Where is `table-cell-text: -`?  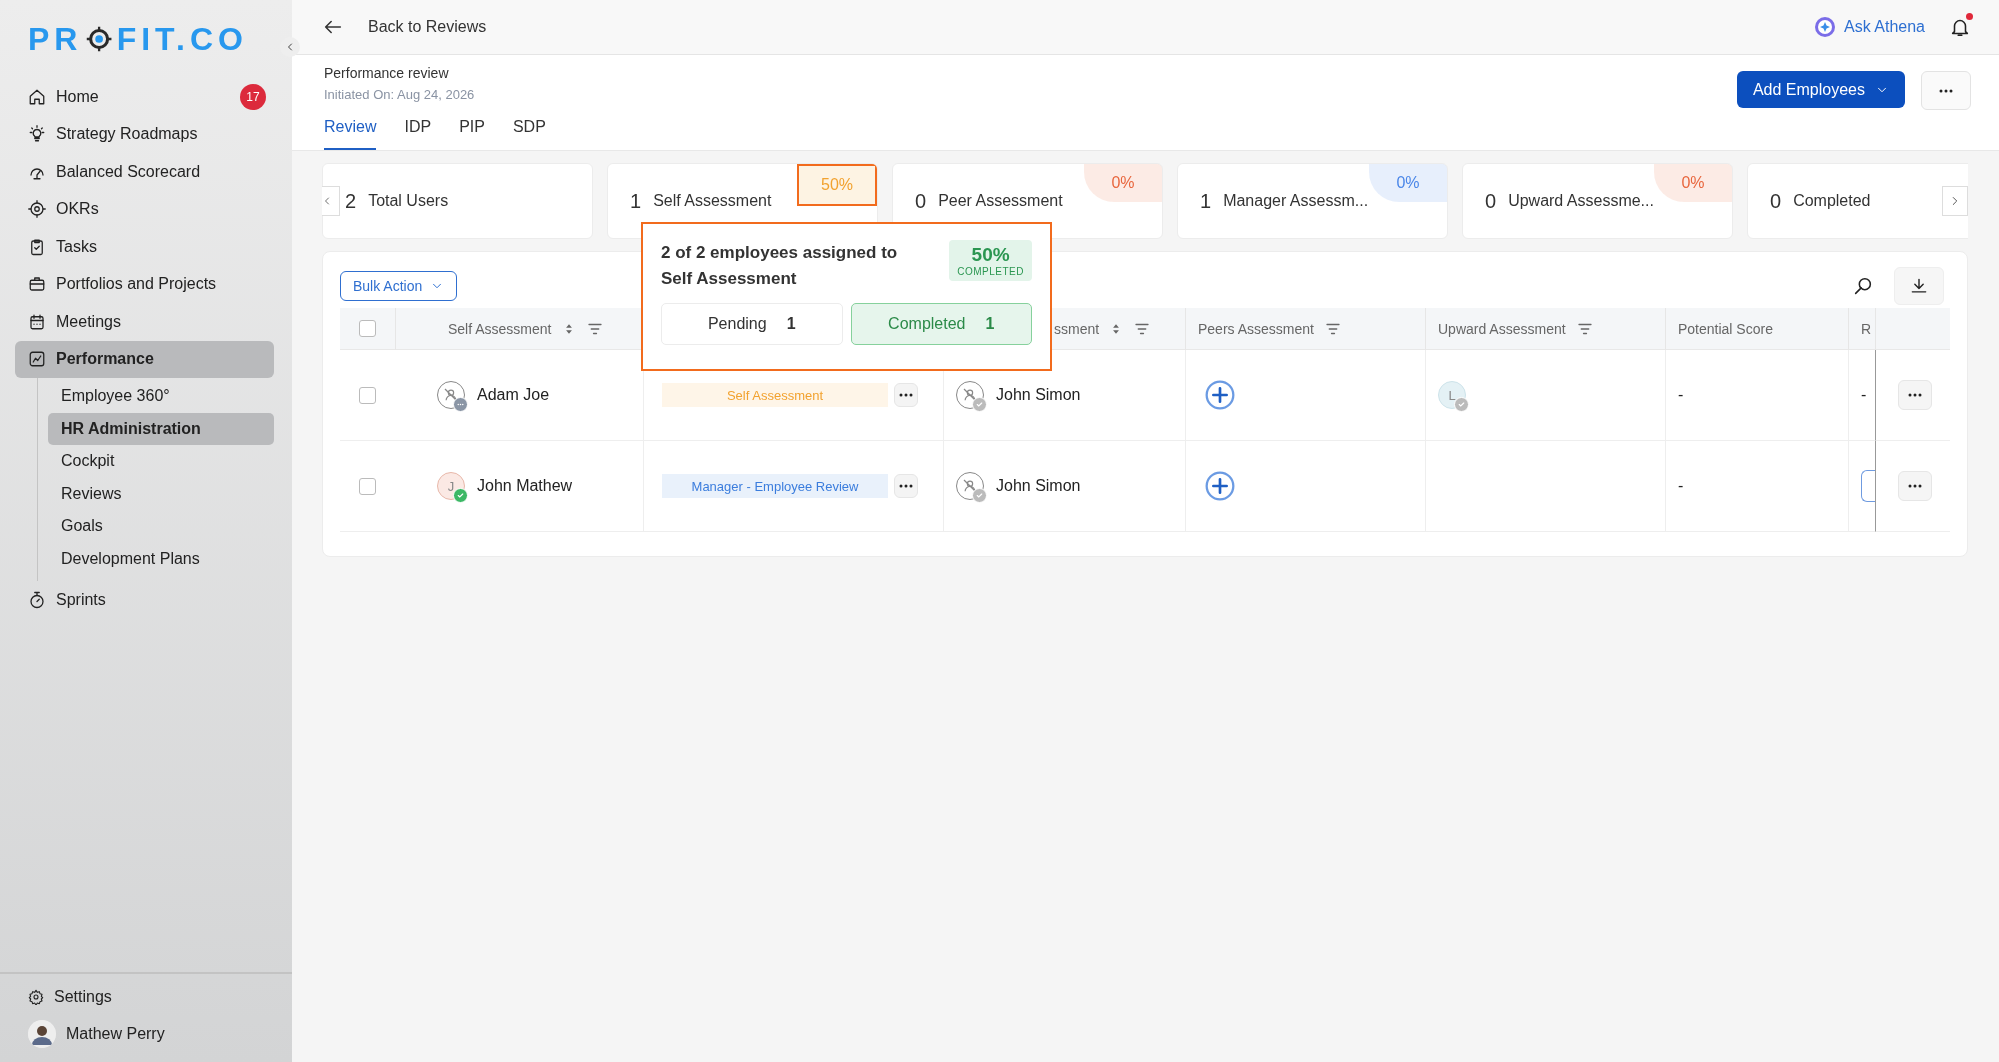
table-cell-text: - is located at coordinates (1864, 395).